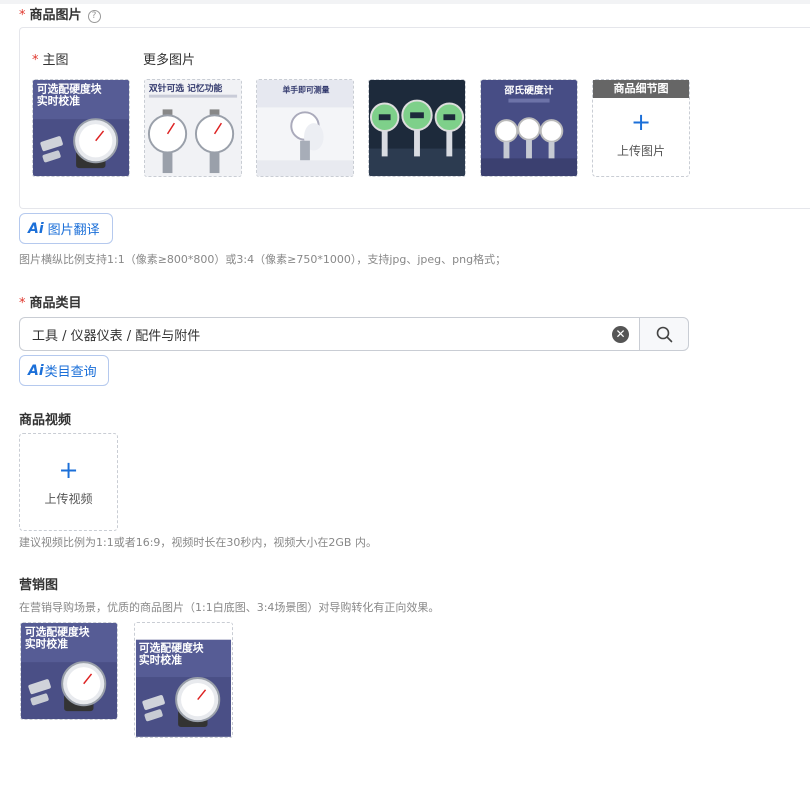 The image size is (810, 803). Describe the element at coordinates (329, 334) in the screenshot. I see `category-input: 工具 / 仪器仪表 / 配件与附件 ✕` at that location.